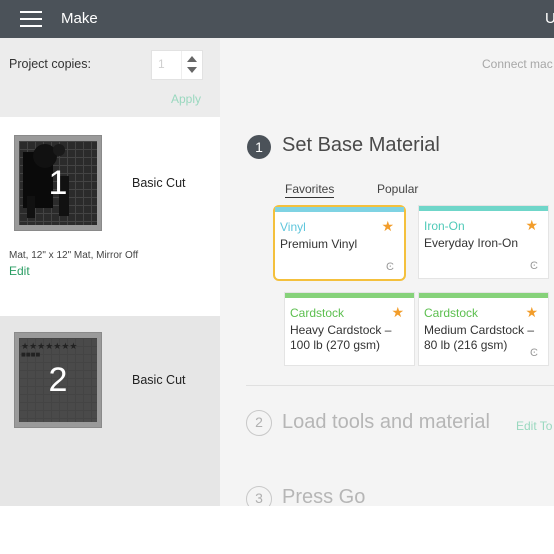 This screenshot has height=554, width=554. What do you see at coordinates (19, 271) in the screenshot?
I see `mat-1-edit-link: Edit` at bounding box center [19, 271].